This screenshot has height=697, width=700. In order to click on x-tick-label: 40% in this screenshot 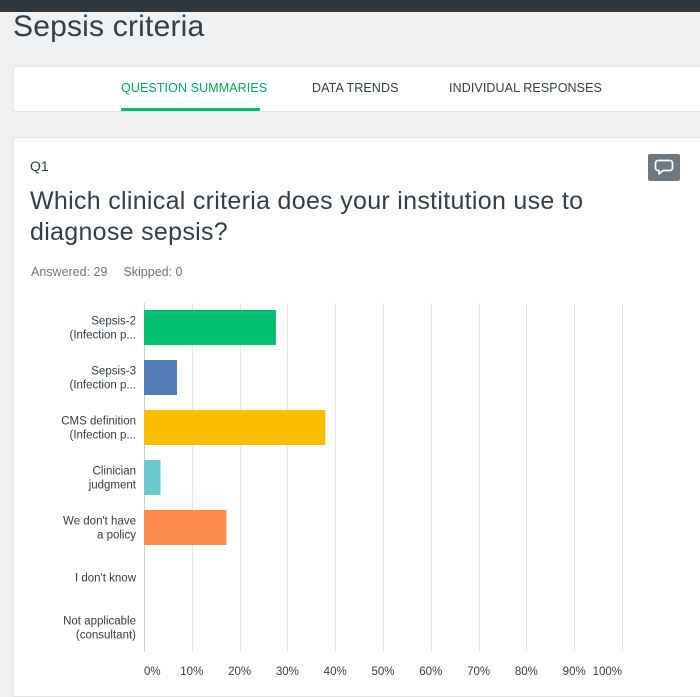, I will do `click(335, 672)`.